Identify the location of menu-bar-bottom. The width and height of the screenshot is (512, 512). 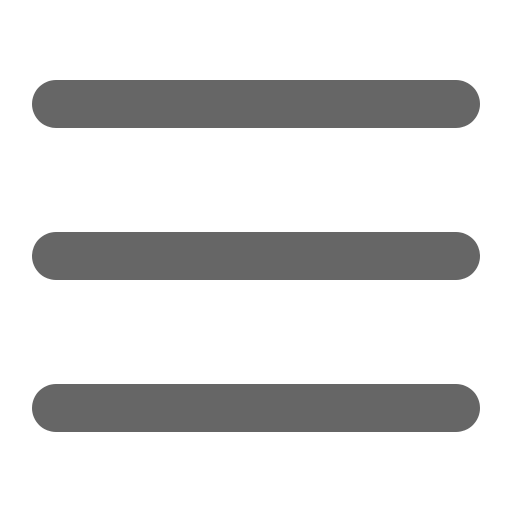
(256, 408).